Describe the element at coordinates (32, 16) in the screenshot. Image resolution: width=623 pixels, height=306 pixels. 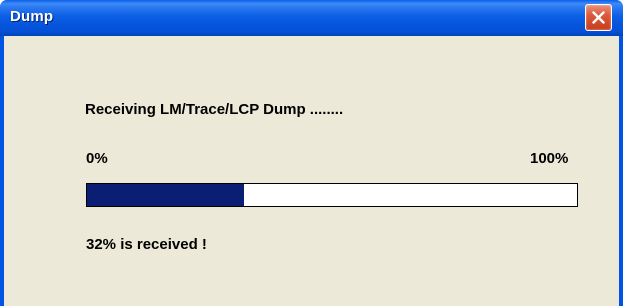
I see `window-title: Dump` at that location.